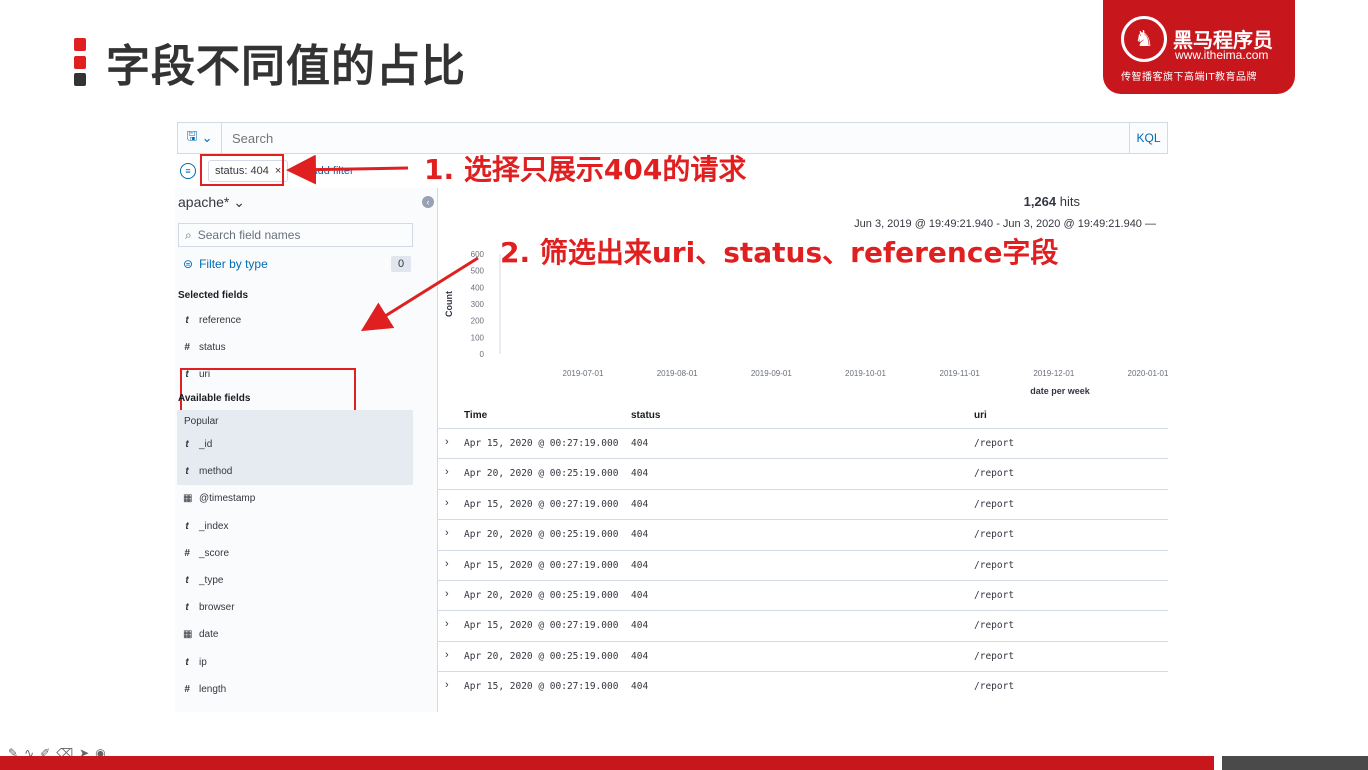 Image resolution: width=1368 pixels, height=770 pixels. I want to click on arrow-step2, so click(419, 294).